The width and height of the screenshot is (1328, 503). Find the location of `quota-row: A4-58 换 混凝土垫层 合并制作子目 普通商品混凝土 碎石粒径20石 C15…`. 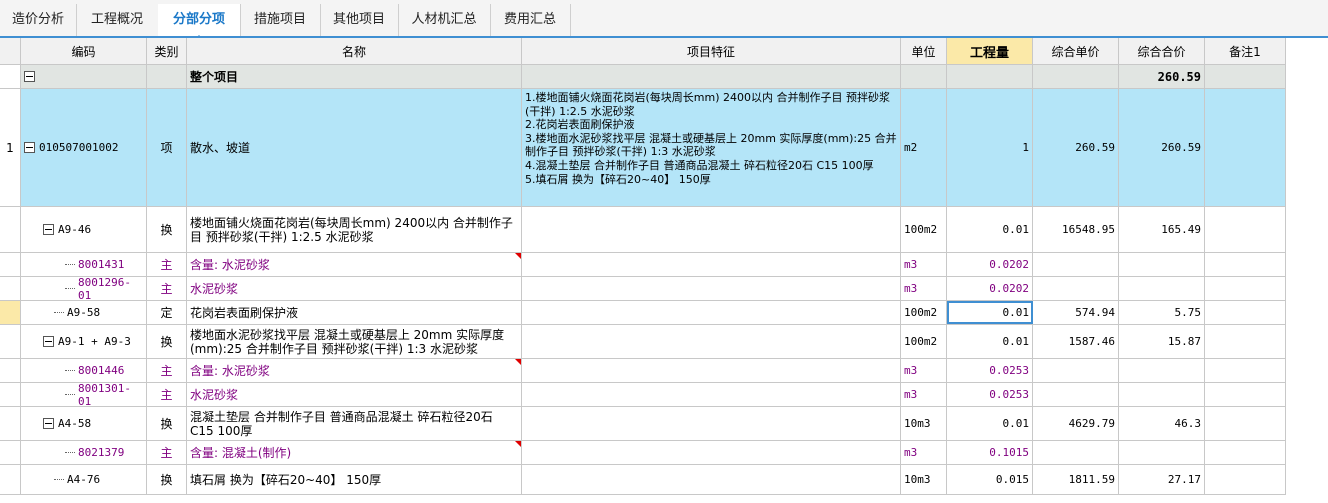

quota-row: A4-58 换 混凝土垫层 合并制作子目 普通商品混凝土 碎石粒径20石 C15… is located at coordinates (643, 424).